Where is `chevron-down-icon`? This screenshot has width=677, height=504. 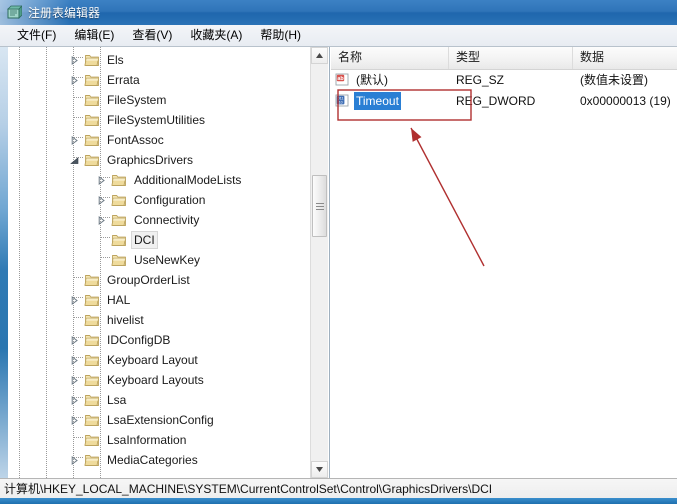 chevron-down-icon is located at coordinates (74, 160).